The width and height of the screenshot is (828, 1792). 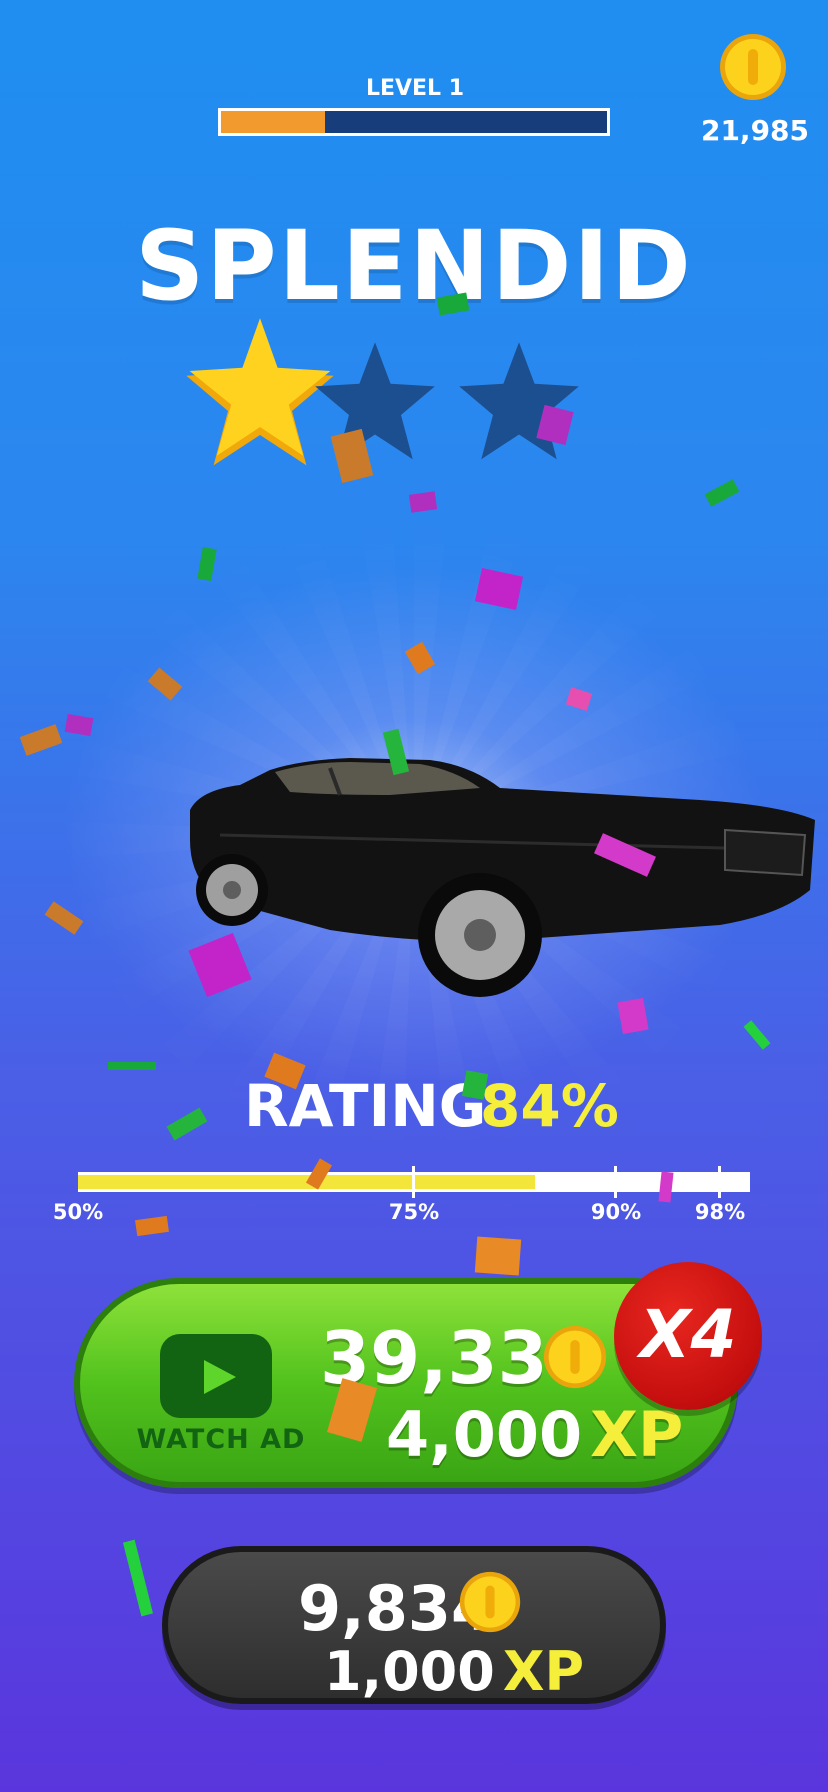 What do you see at coordinates (415, 88) in the screenshot?
I see `level-label: LEVEL 1` at bounding box center [415, 88].